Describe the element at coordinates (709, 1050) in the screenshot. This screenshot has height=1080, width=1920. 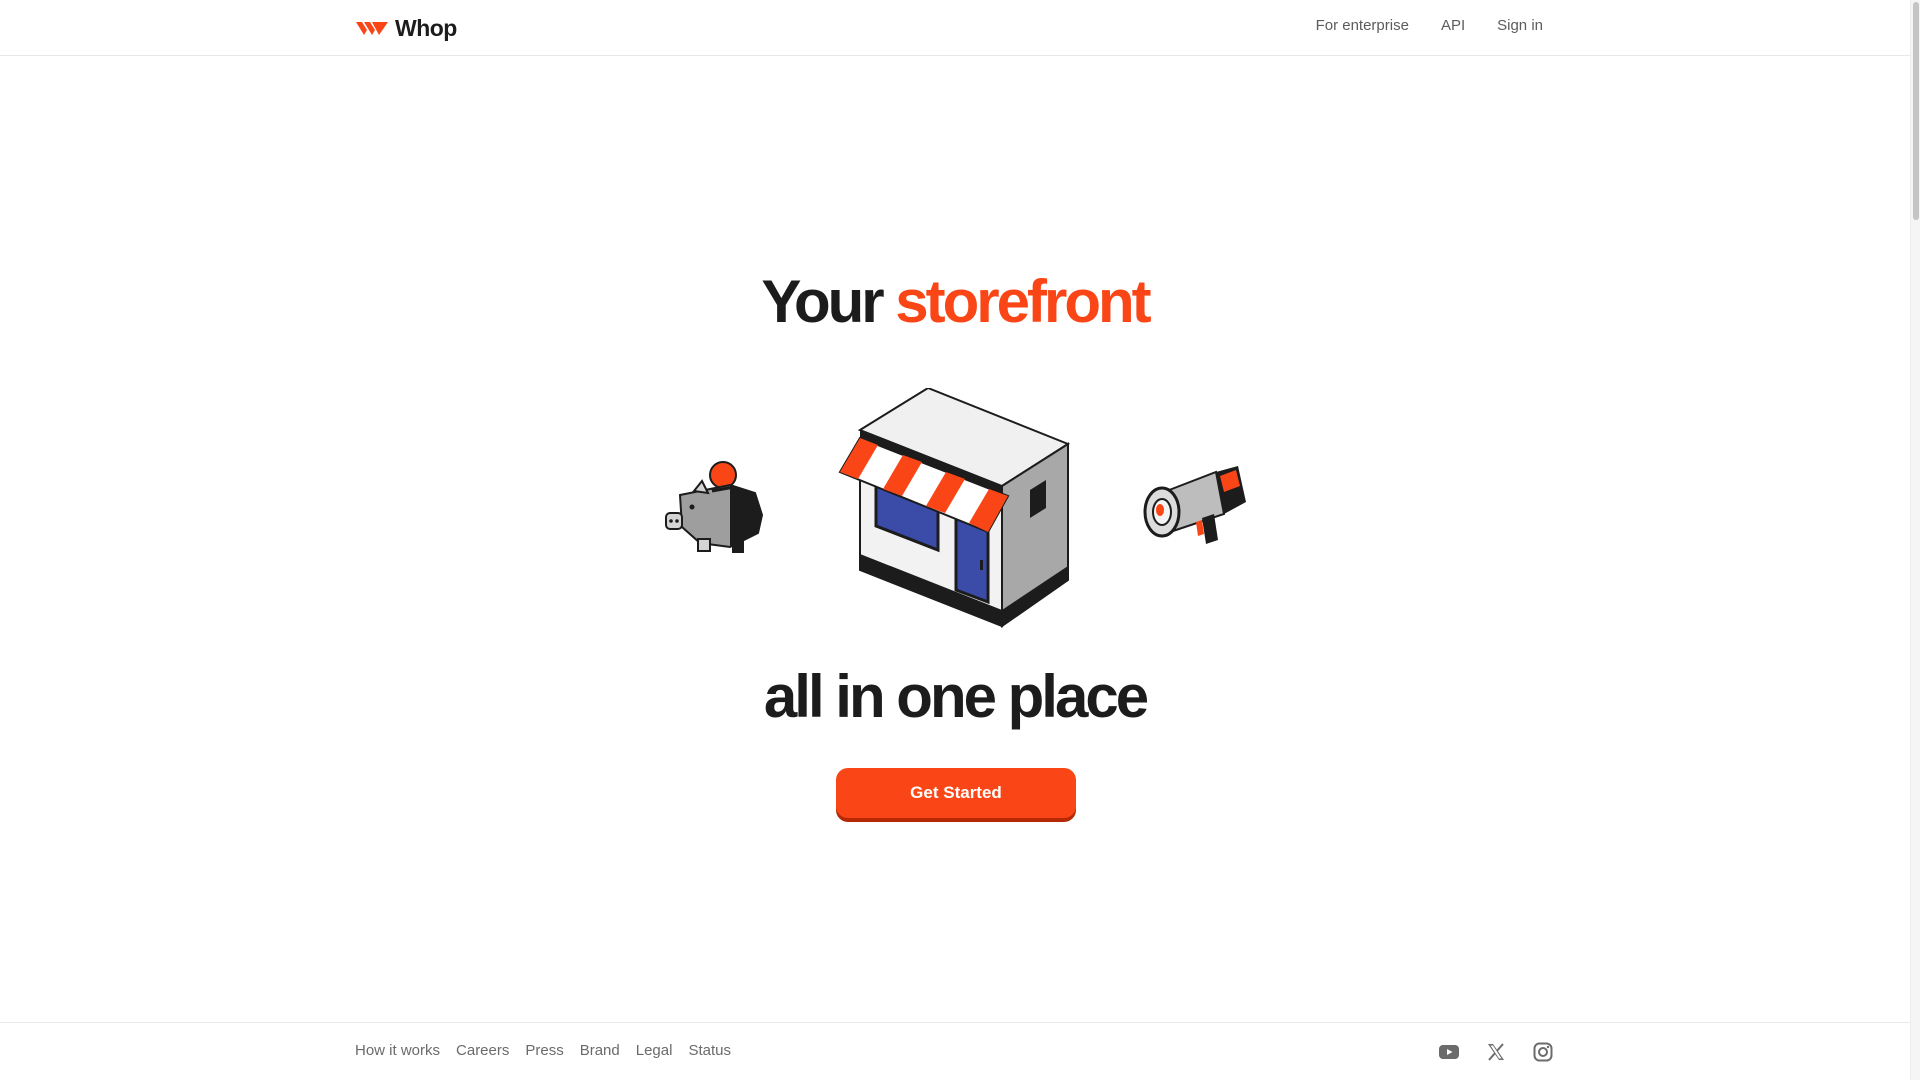
I see `footer-link-status: Status` at that location.